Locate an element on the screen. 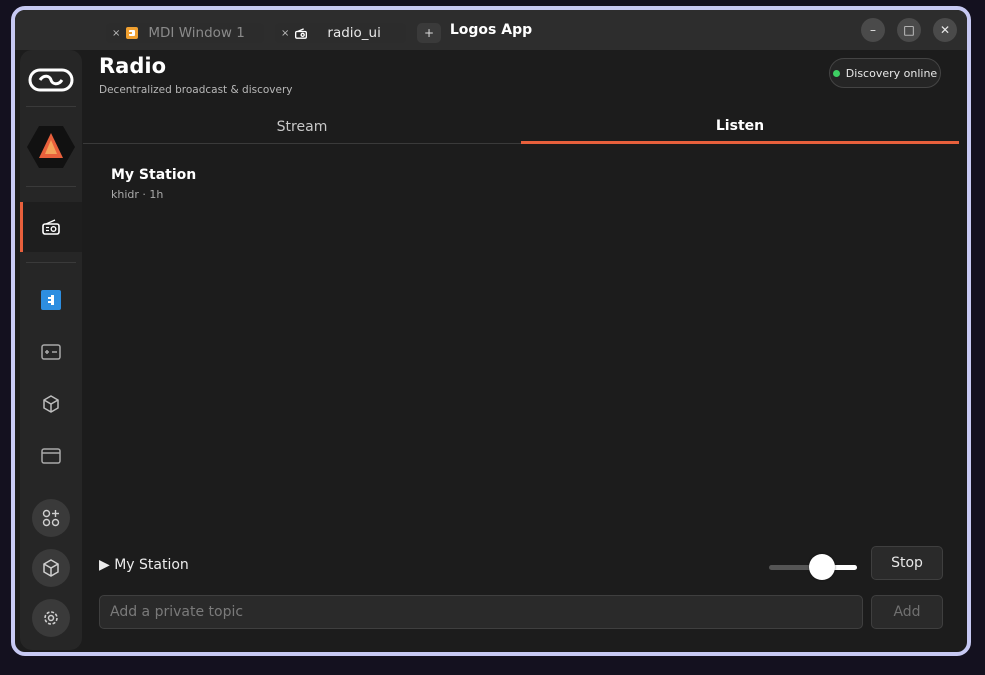 Image resolution: width=985 pixels, height=675 pixels. stop-button-label: Stop is located at coordinates (907, 563).